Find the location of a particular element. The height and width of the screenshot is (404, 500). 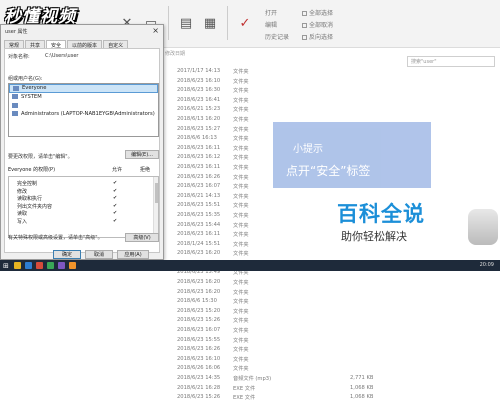

file-row: 2017/1/17 14:13 文件夹 is located at coordinates (330, 73).